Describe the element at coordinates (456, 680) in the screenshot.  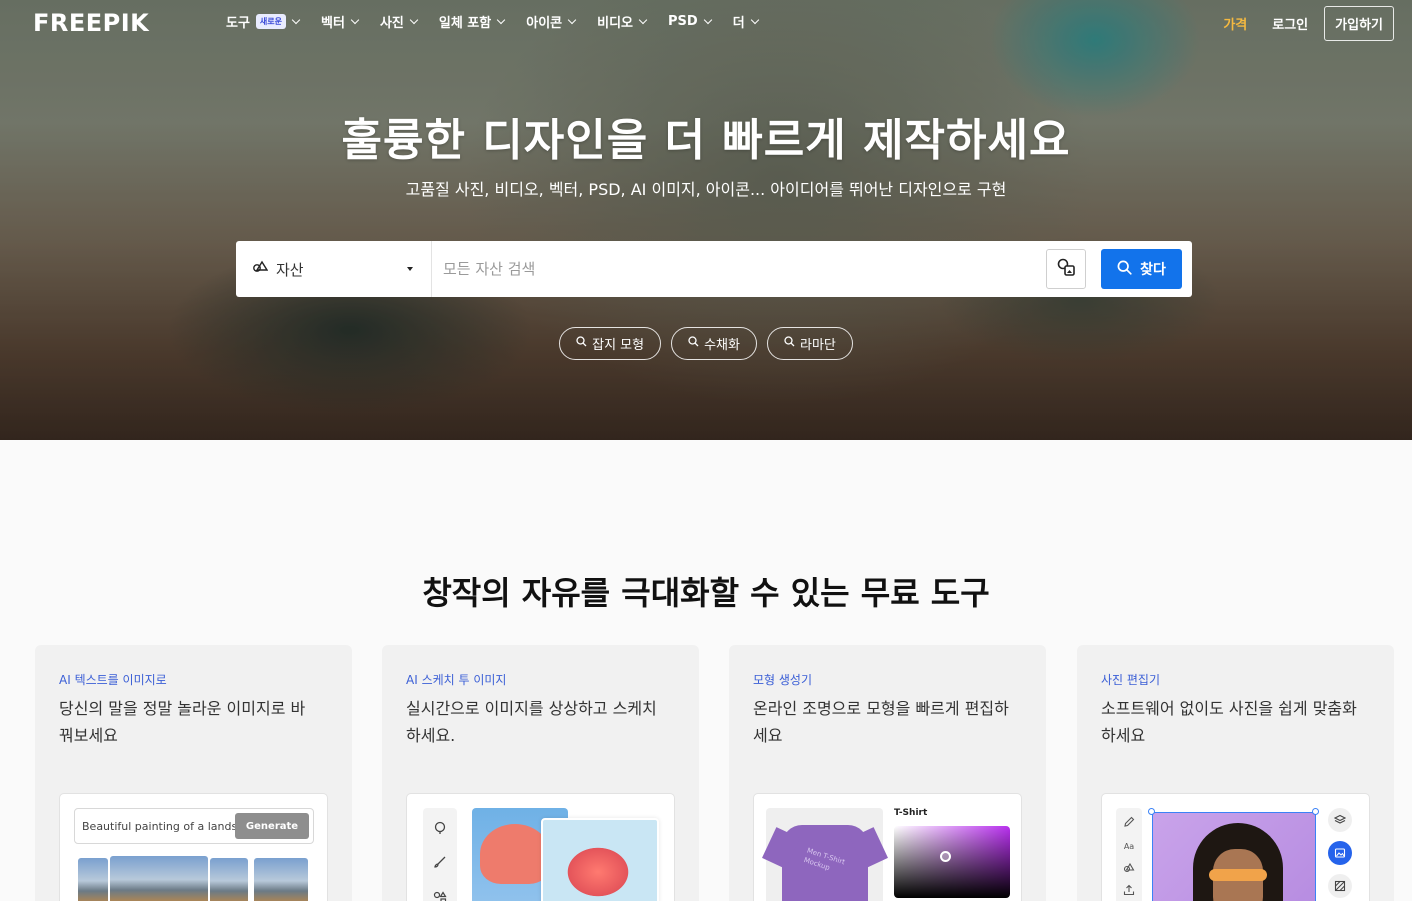
I see `tool-tag: AI 스케치 투 이미지` at that location.